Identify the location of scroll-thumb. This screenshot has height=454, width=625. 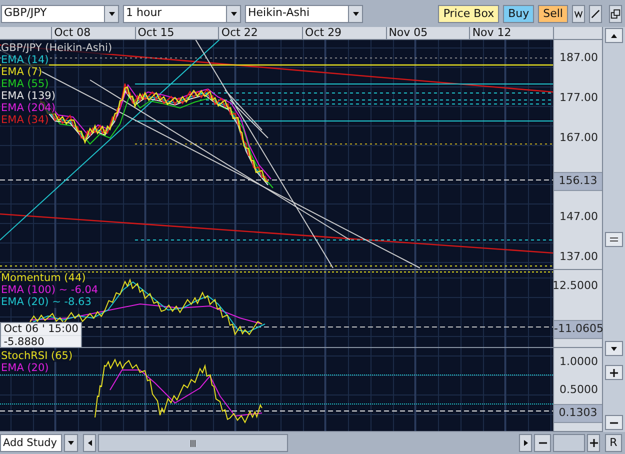
(614, 239).